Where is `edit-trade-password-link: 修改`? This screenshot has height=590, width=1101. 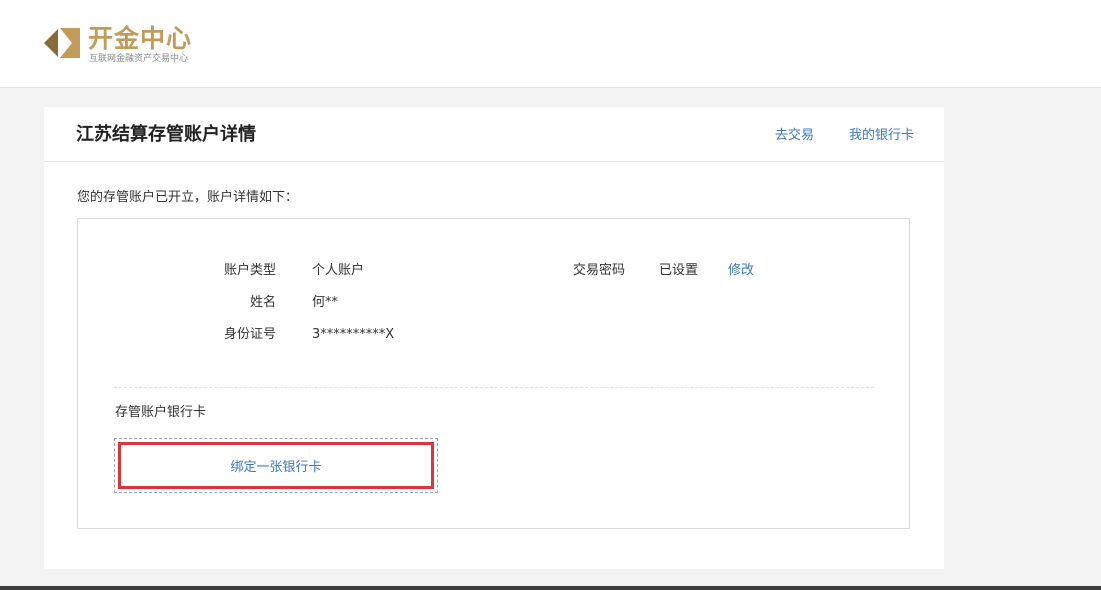
edit-trade-password-link: 修改 is located at coordinates (741, 271).